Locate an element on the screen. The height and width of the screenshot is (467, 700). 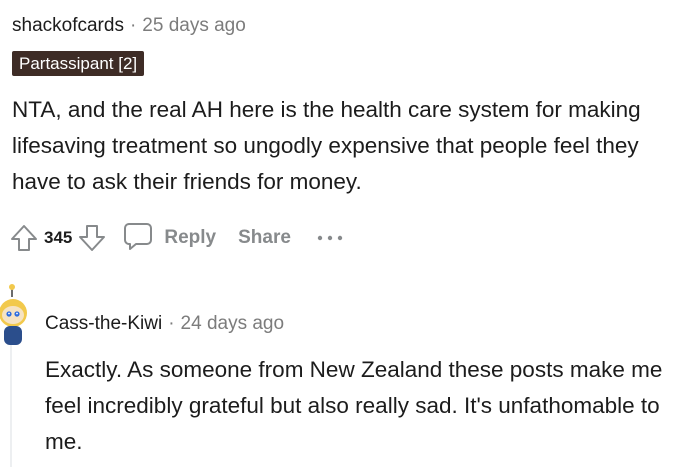
comment-meta: shackofcards · 25 days ago is located at coordinates (129, 26).